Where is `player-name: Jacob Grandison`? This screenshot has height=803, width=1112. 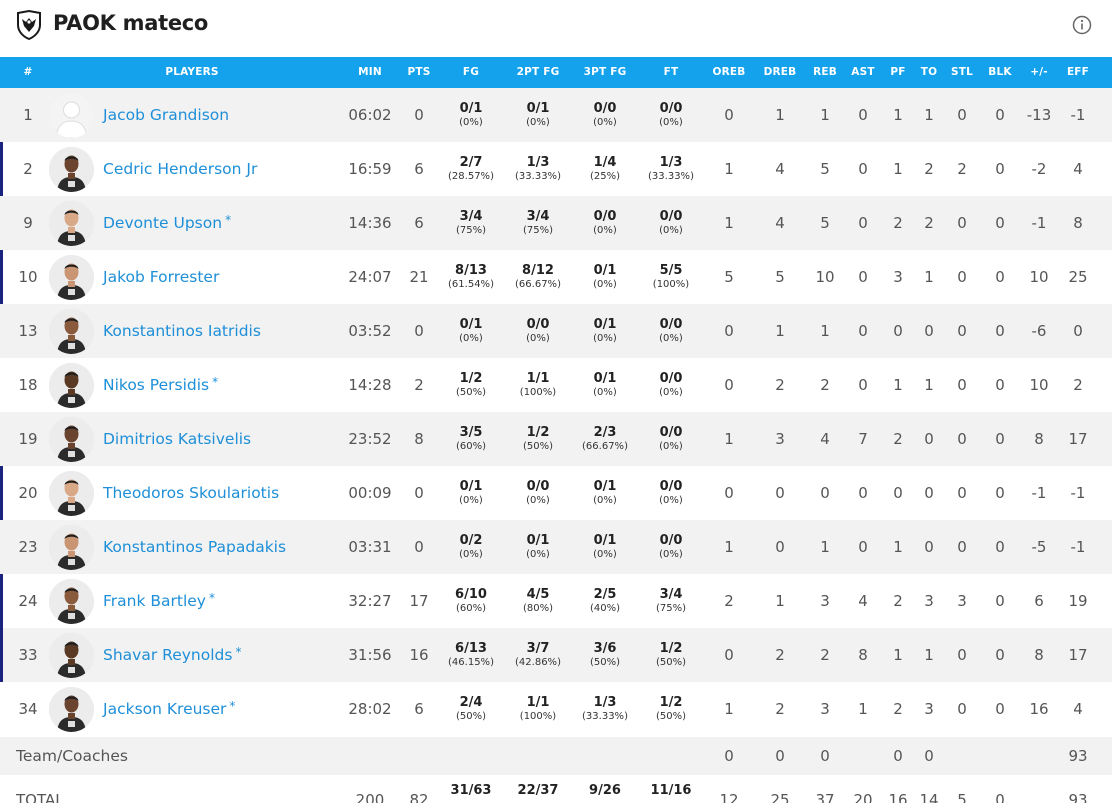 player-name: Jacob Grandison is located at coordinates (166, 115).